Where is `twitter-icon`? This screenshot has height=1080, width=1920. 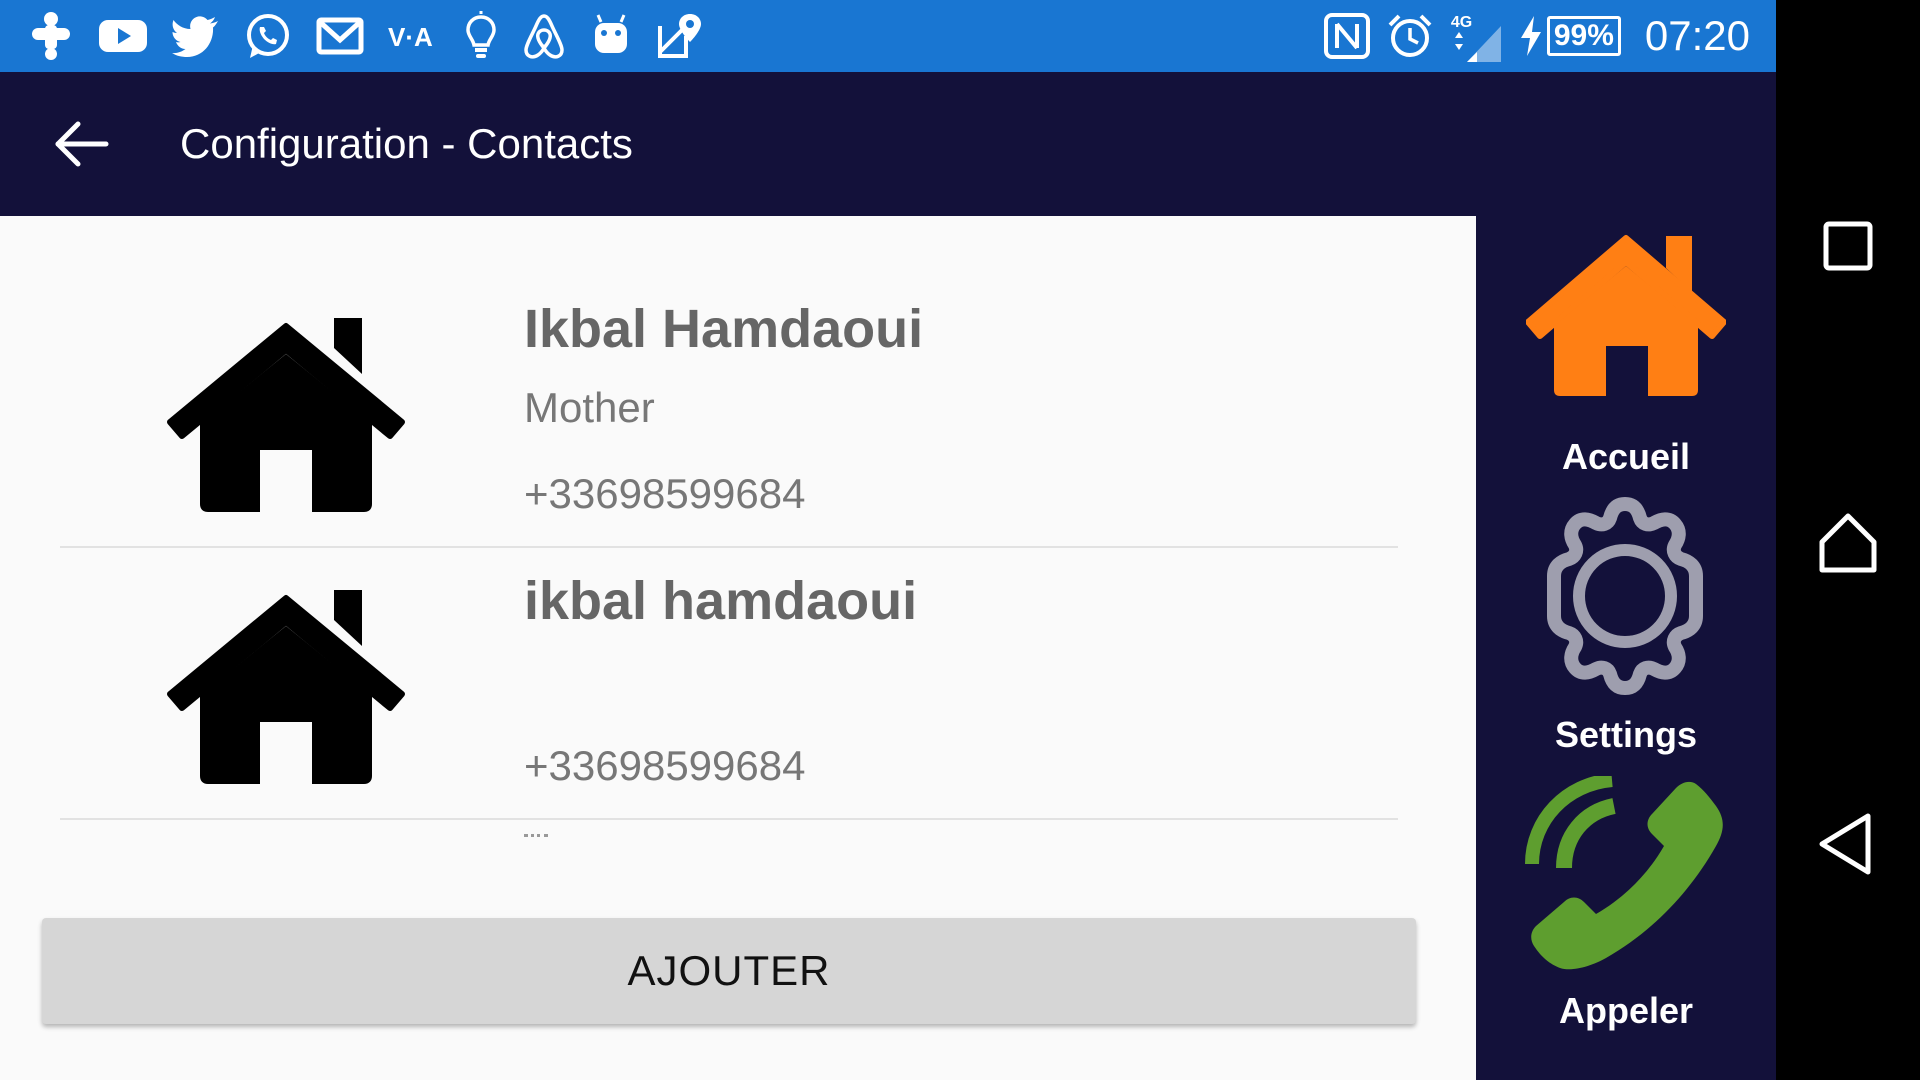
twitter-icon is located at coordinates (195, 36).